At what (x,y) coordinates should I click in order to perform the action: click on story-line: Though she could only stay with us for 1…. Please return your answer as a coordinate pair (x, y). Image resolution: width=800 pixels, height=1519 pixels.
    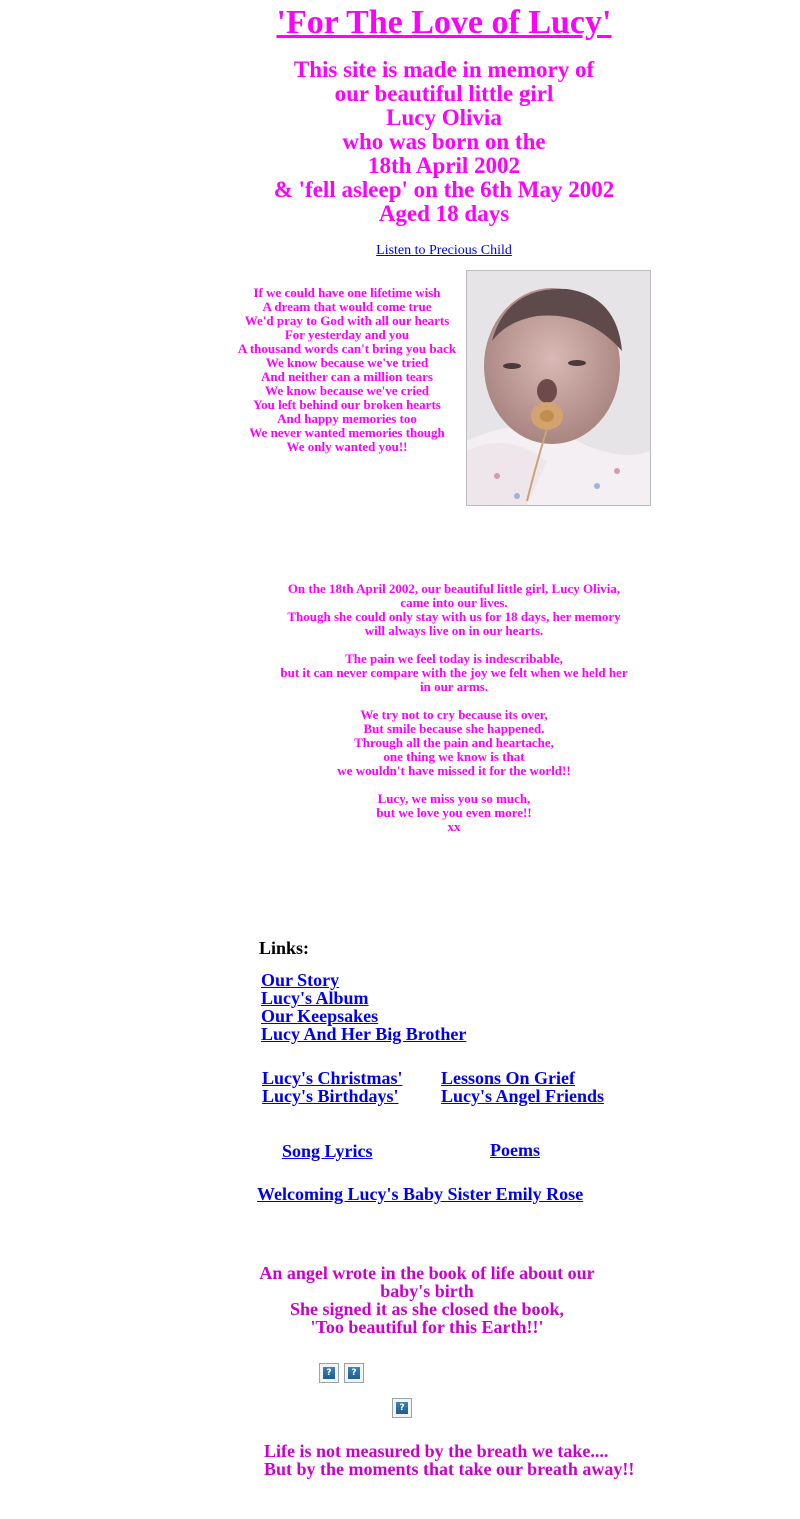
    Looking at the image, I should click on (454, 616).